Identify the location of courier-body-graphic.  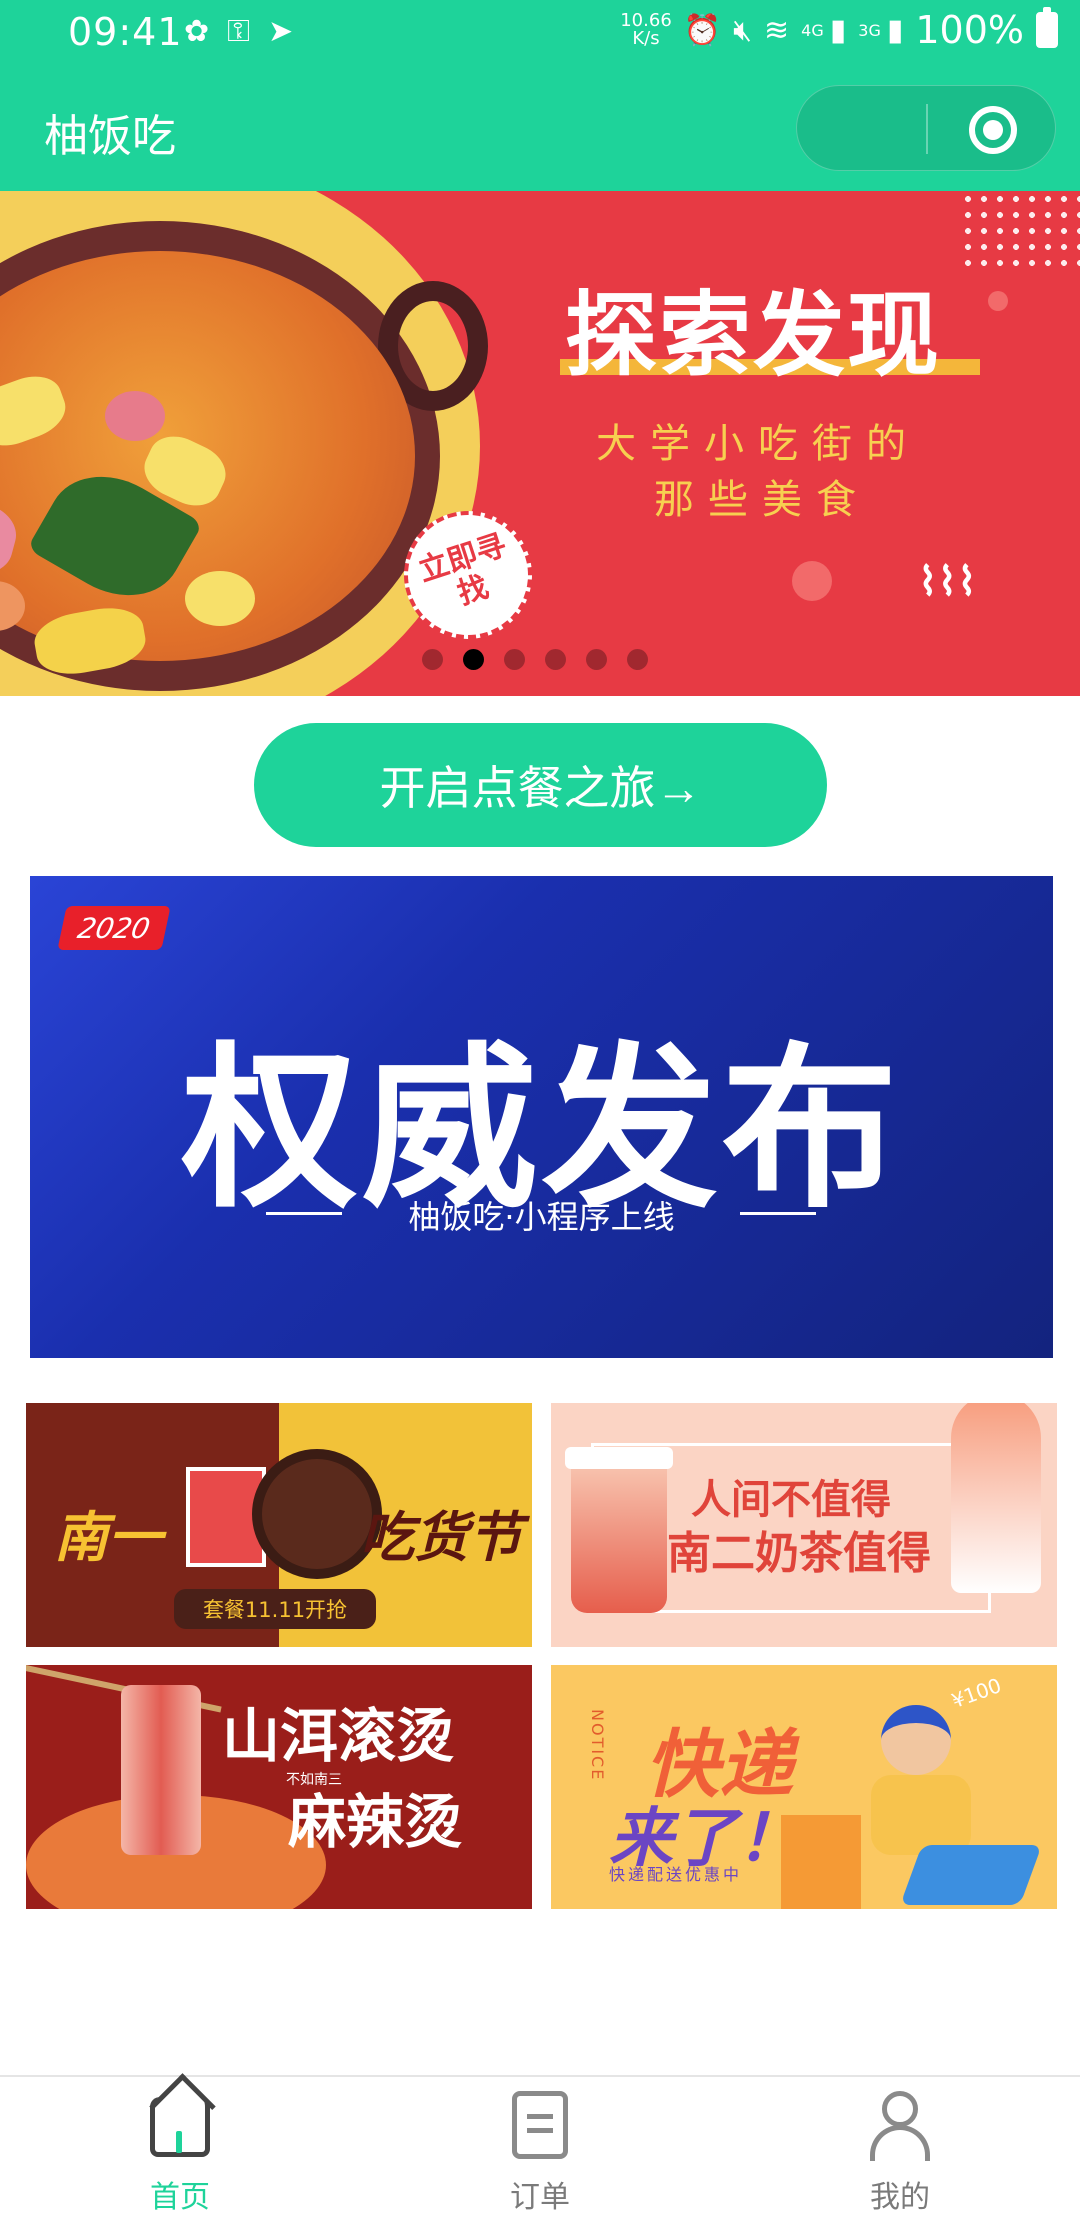
(921, 1815).